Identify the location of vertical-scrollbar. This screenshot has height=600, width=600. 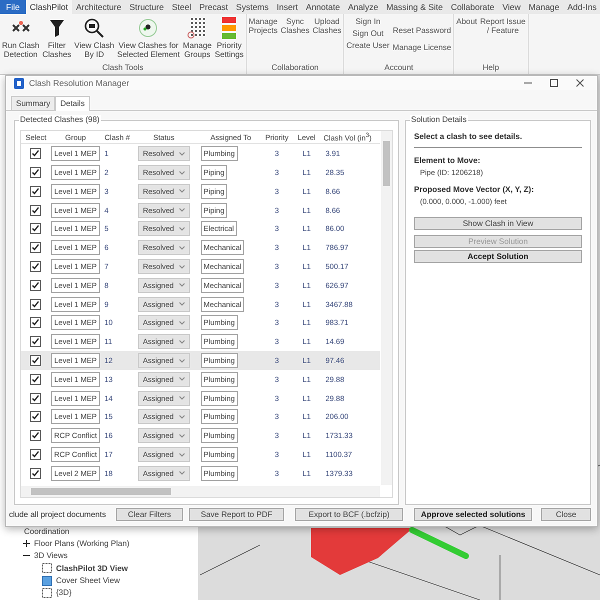
(386, 308).